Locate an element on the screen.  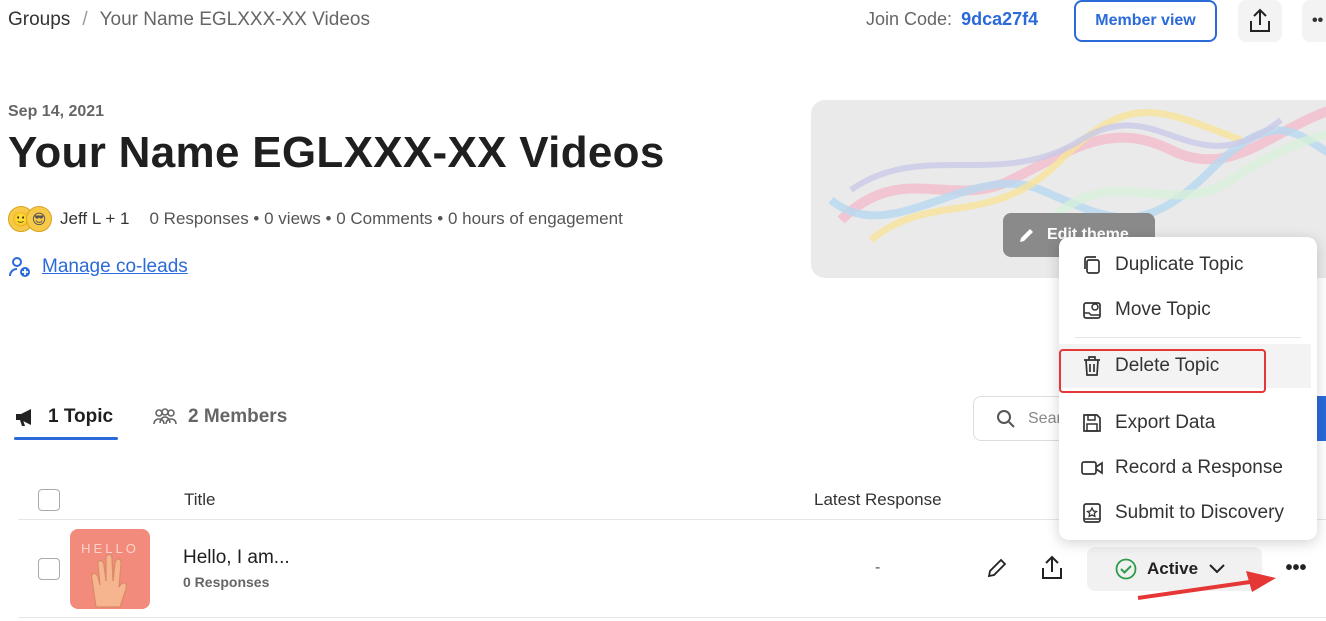
join-code-label: Join Code: is located at coordinates (909, 19).